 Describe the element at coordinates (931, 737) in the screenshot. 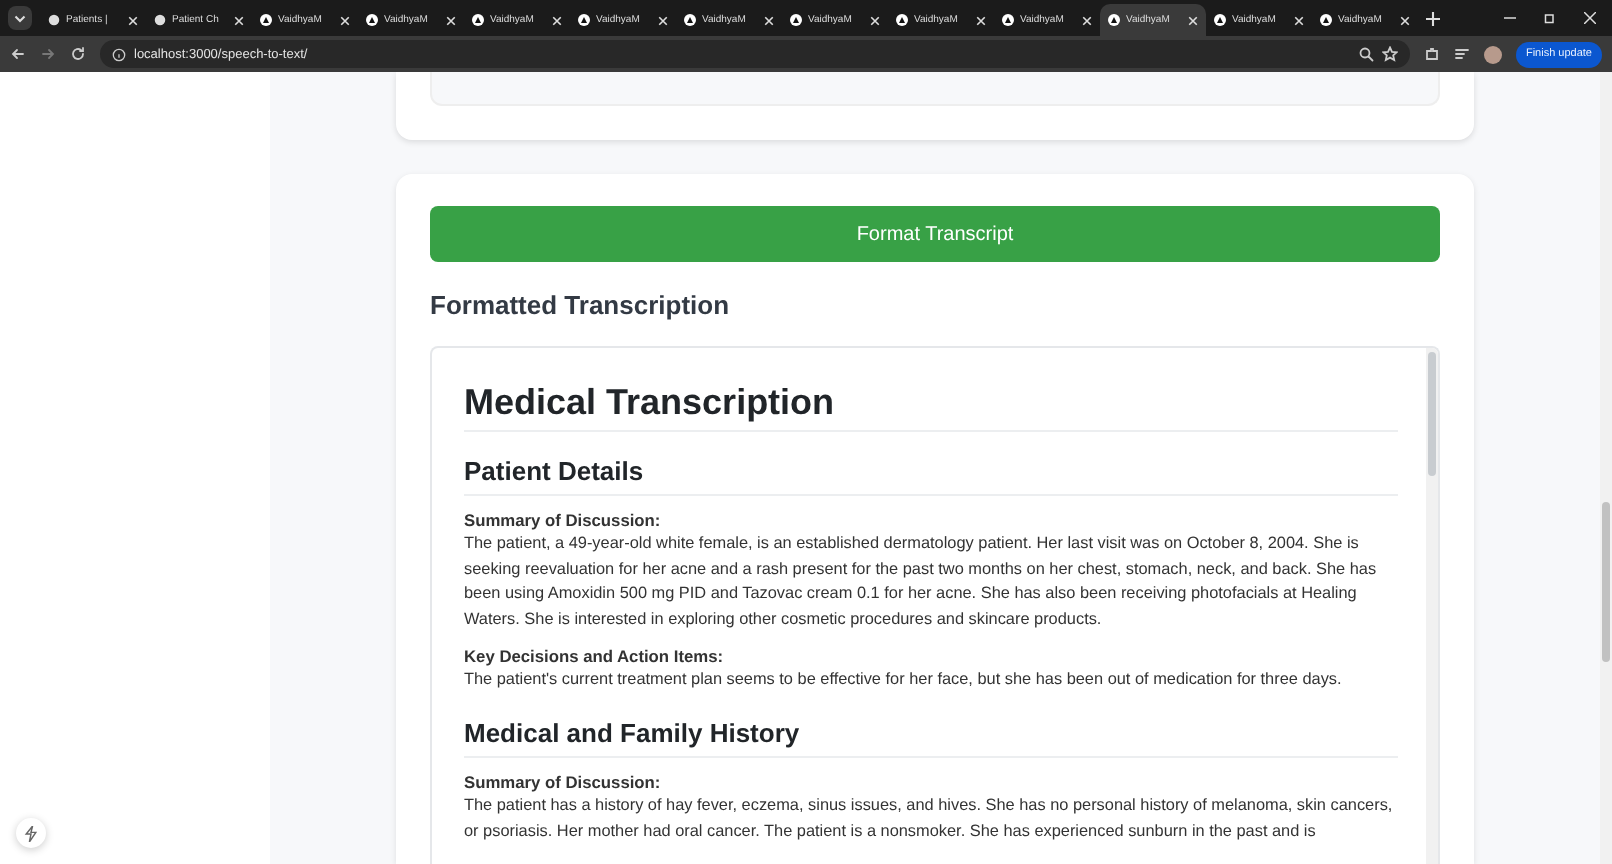

I see `section-heading: Medical and Family History` at that location.